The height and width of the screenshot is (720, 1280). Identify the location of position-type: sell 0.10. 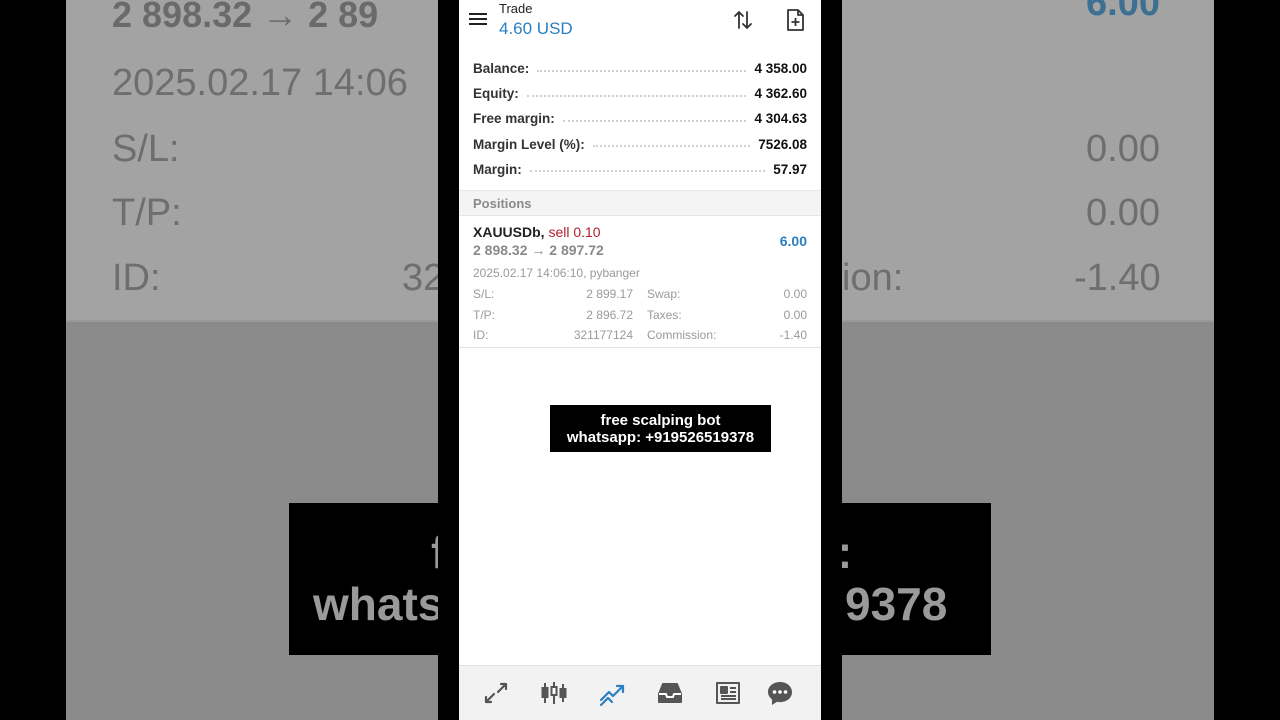
(574, 232).